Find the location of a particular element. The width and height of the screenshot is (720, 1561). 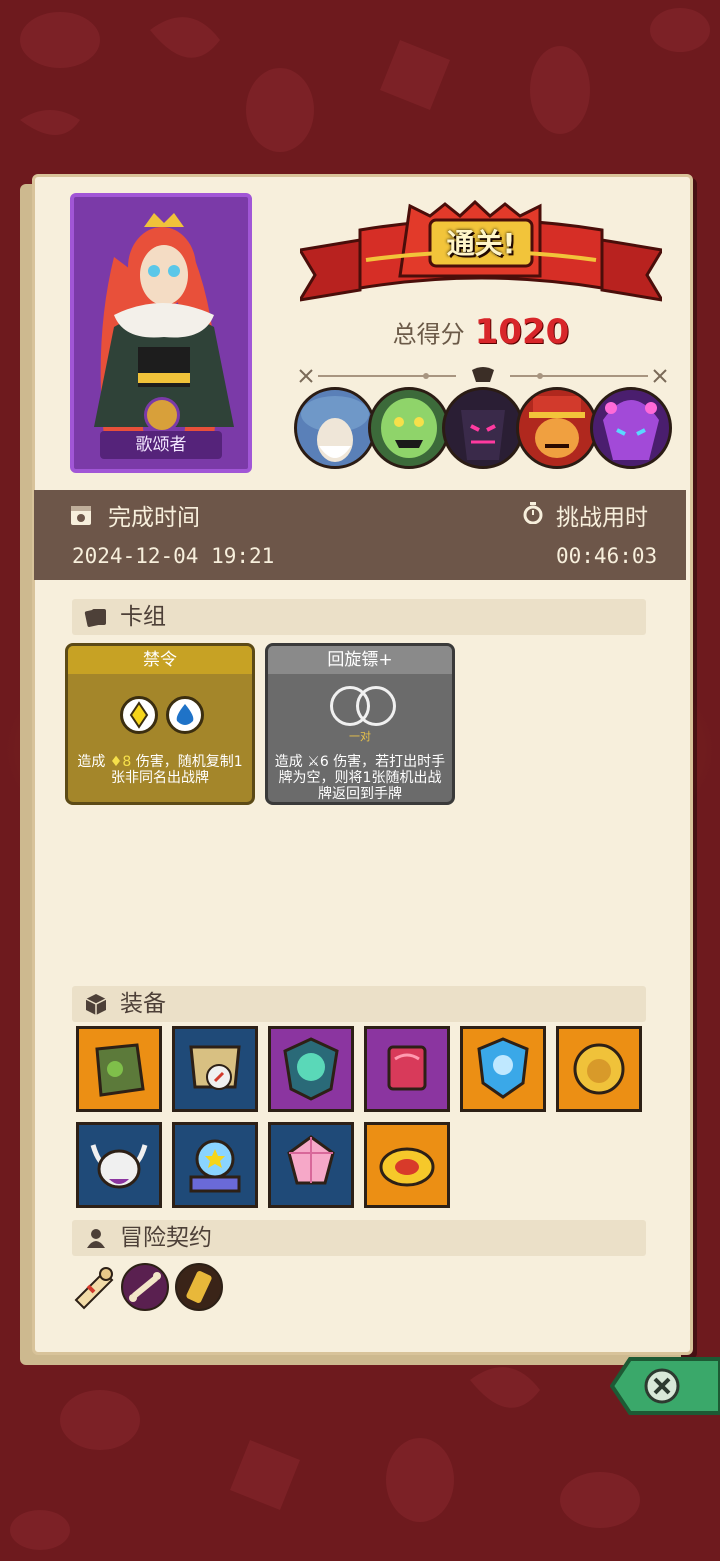

equipment-section-title: 装备 is located at coordinates (143, 1004).